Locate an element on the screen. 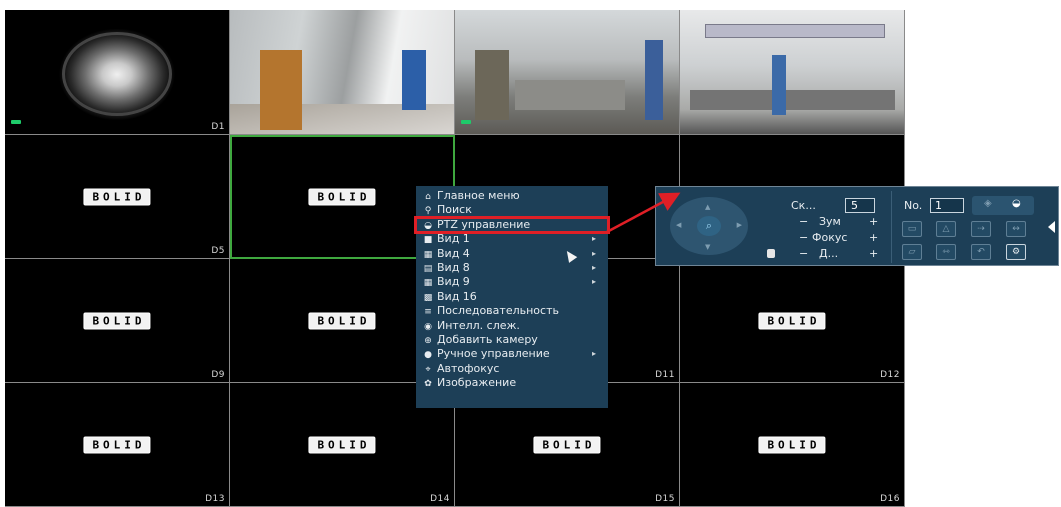  callout-arrow is located at coordinates (642, 213).